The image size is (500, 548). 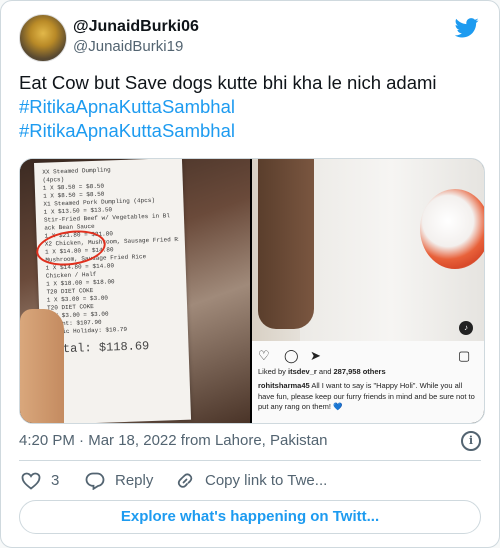 I want to click on author-handle: @JunaidBurki19, so click(x=136, y=47).